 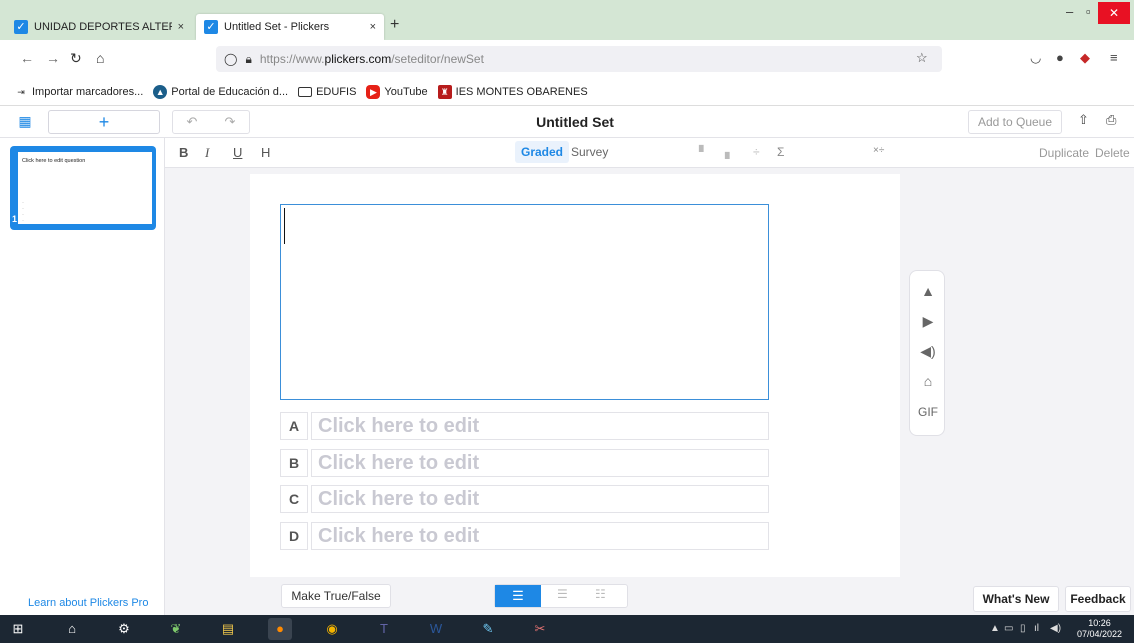 What do you see at coordinates (444, 91) in the screenshot?
I see `school-icon: ♜` at bounding box center [444, 91].